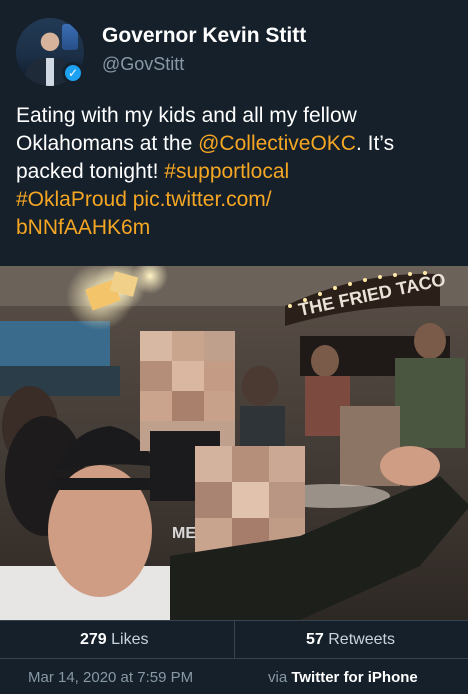 The image size is (468, 694). Describe the element at coordinates (184, 533) in the screenshot. I see `shirt-text: ME` at that location.